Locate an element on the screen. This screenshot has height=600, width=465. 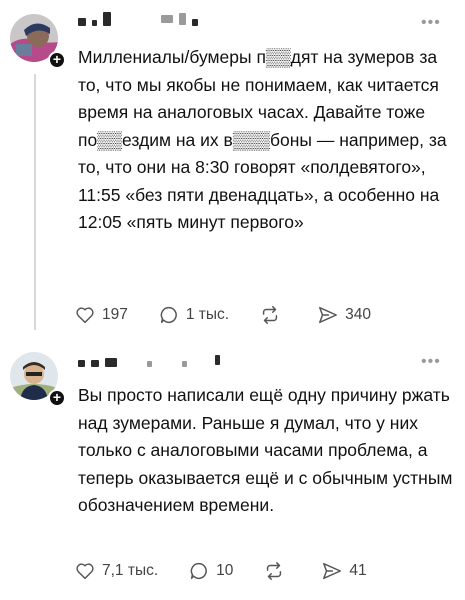
thread-line is located at coordinates (35, 202).